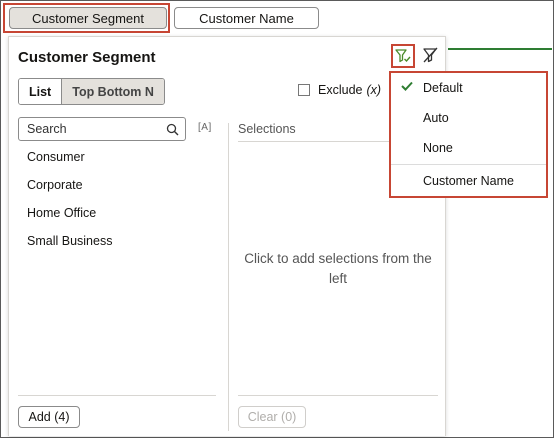 The image size is (554, 438). I want to click on column-divider, so click(228, 277).